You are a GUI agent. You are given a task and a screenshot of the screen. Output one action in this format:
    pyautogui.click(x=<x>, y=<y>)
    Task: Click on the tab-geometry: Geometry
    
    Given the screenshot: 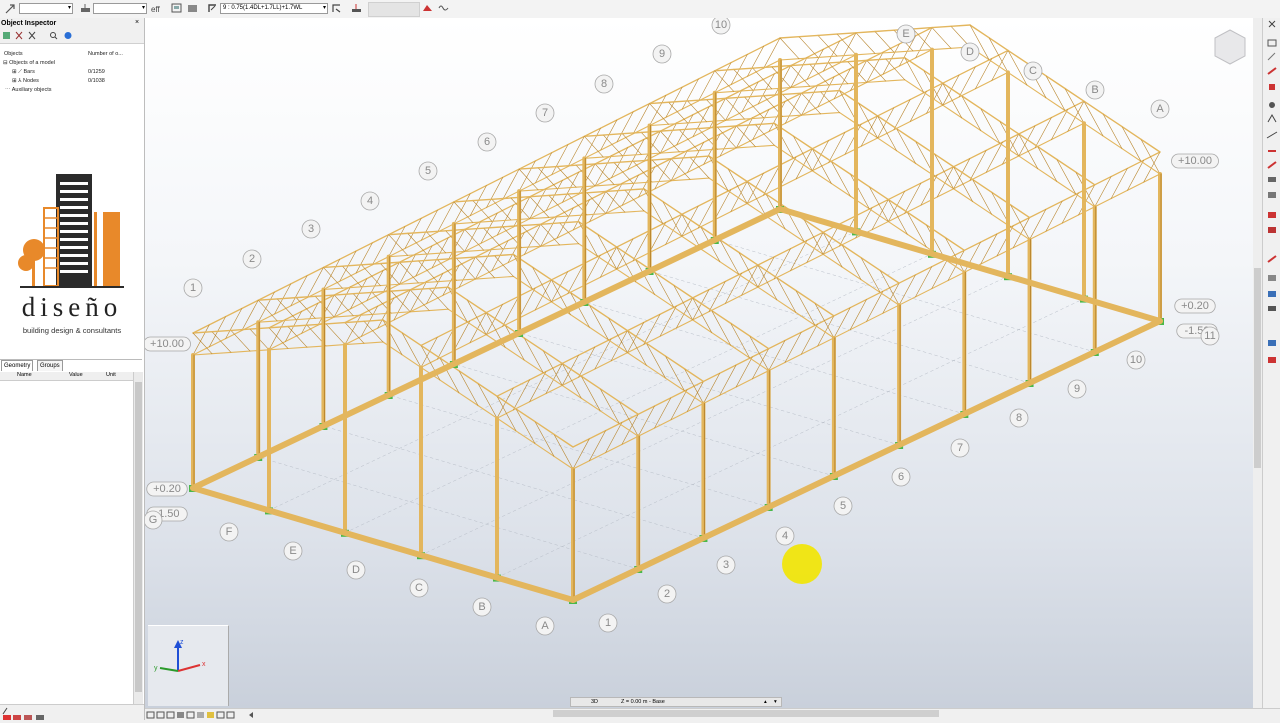 What is the action you would take?
    pyautogui.click(x=17, y=365)
    